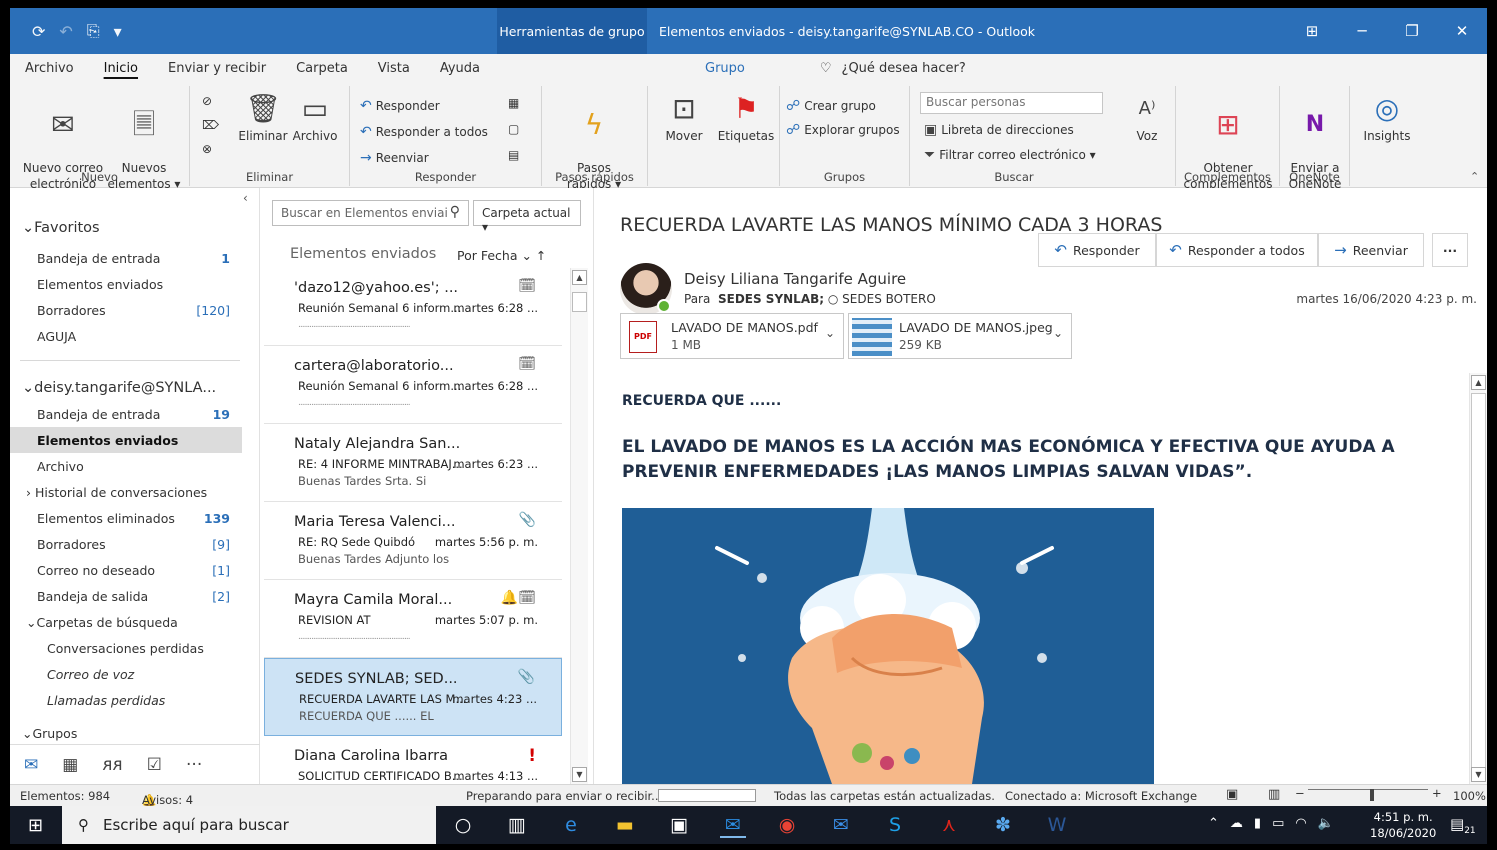 The height and width of the screenshot is (850, 1497). I want to click on collapse-ribbon-icon: ⌃, so click(1474, 176).